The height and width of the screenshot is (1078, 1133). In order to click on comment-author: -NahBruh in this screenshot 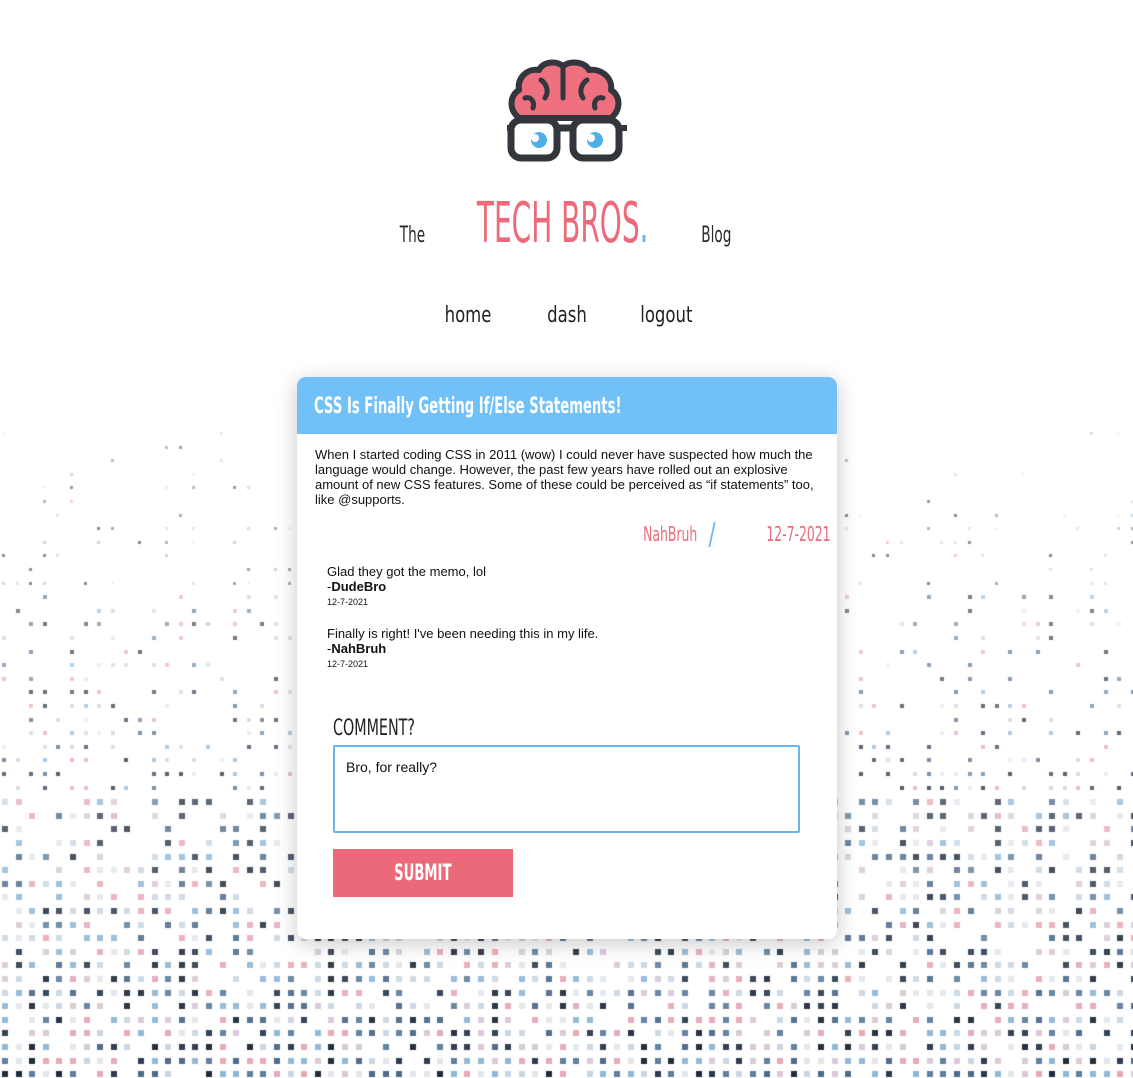, I will do `click(567, 648)`.